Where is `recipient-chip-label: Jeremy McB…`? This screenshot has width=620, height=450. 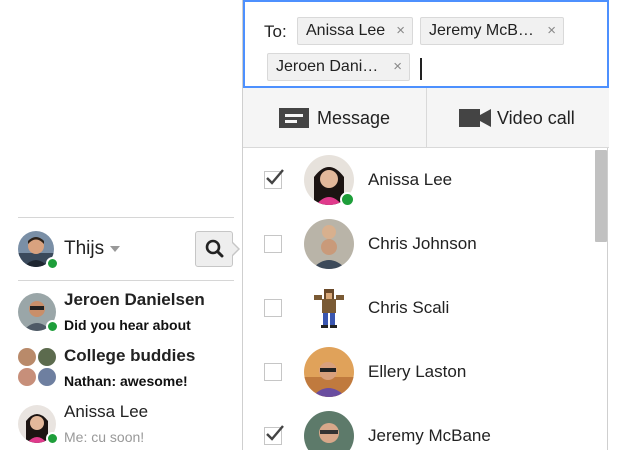 recipient-chip-label: Jeremy McB… is located at coordinates (481, 30).